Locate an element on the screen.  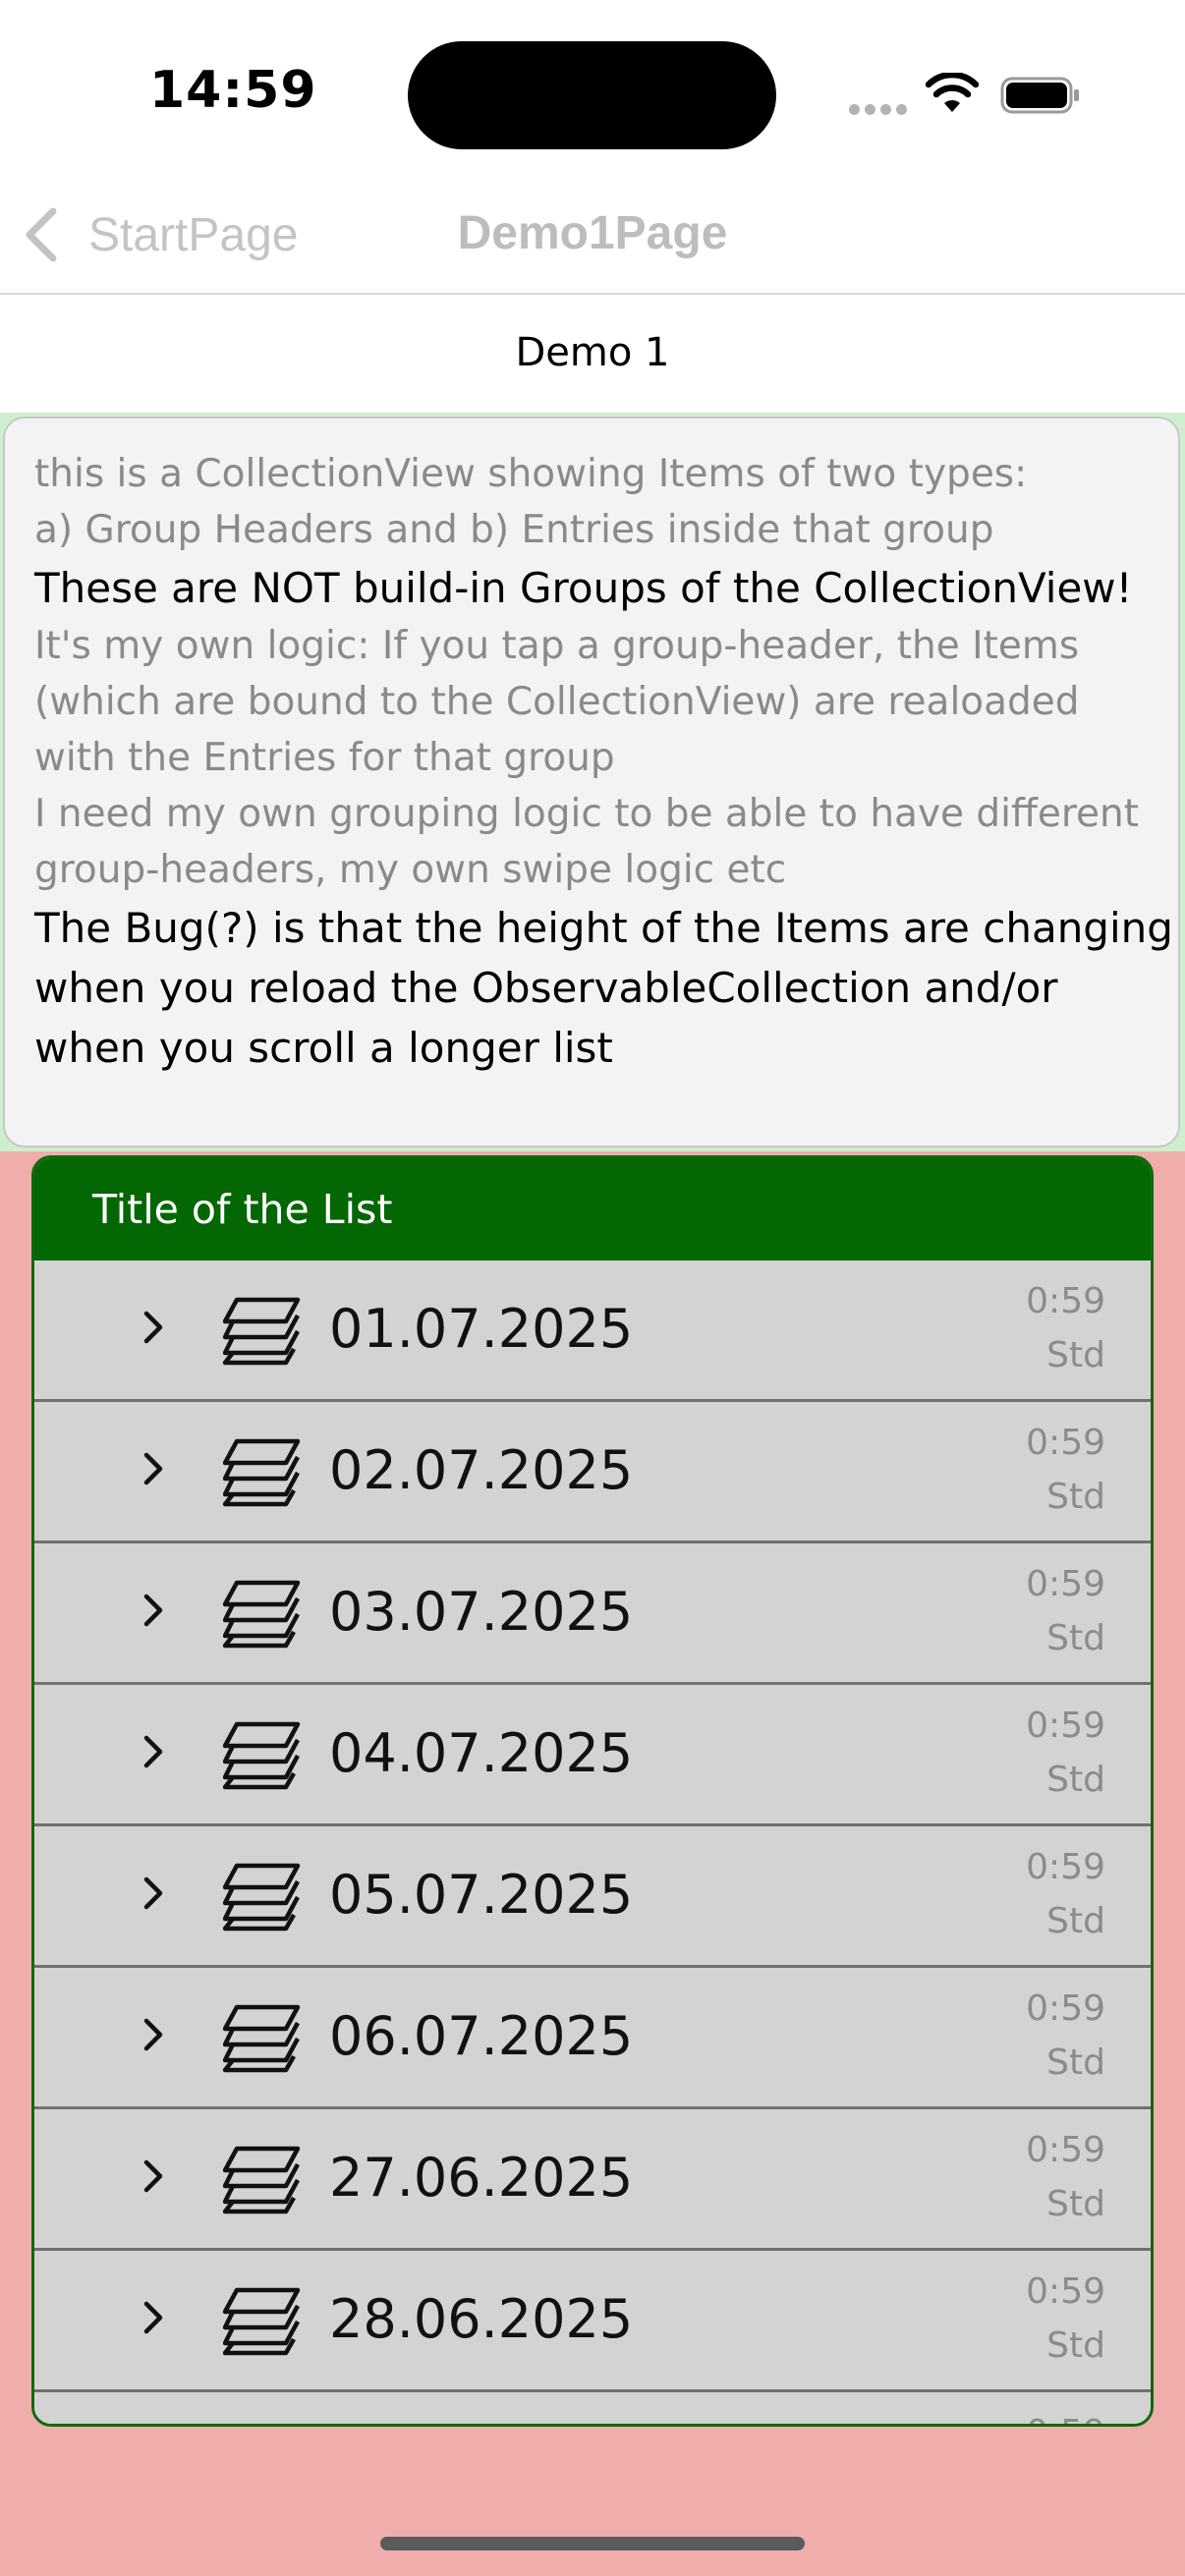
cellular-signal-icon is located at coordinates (879, 110).